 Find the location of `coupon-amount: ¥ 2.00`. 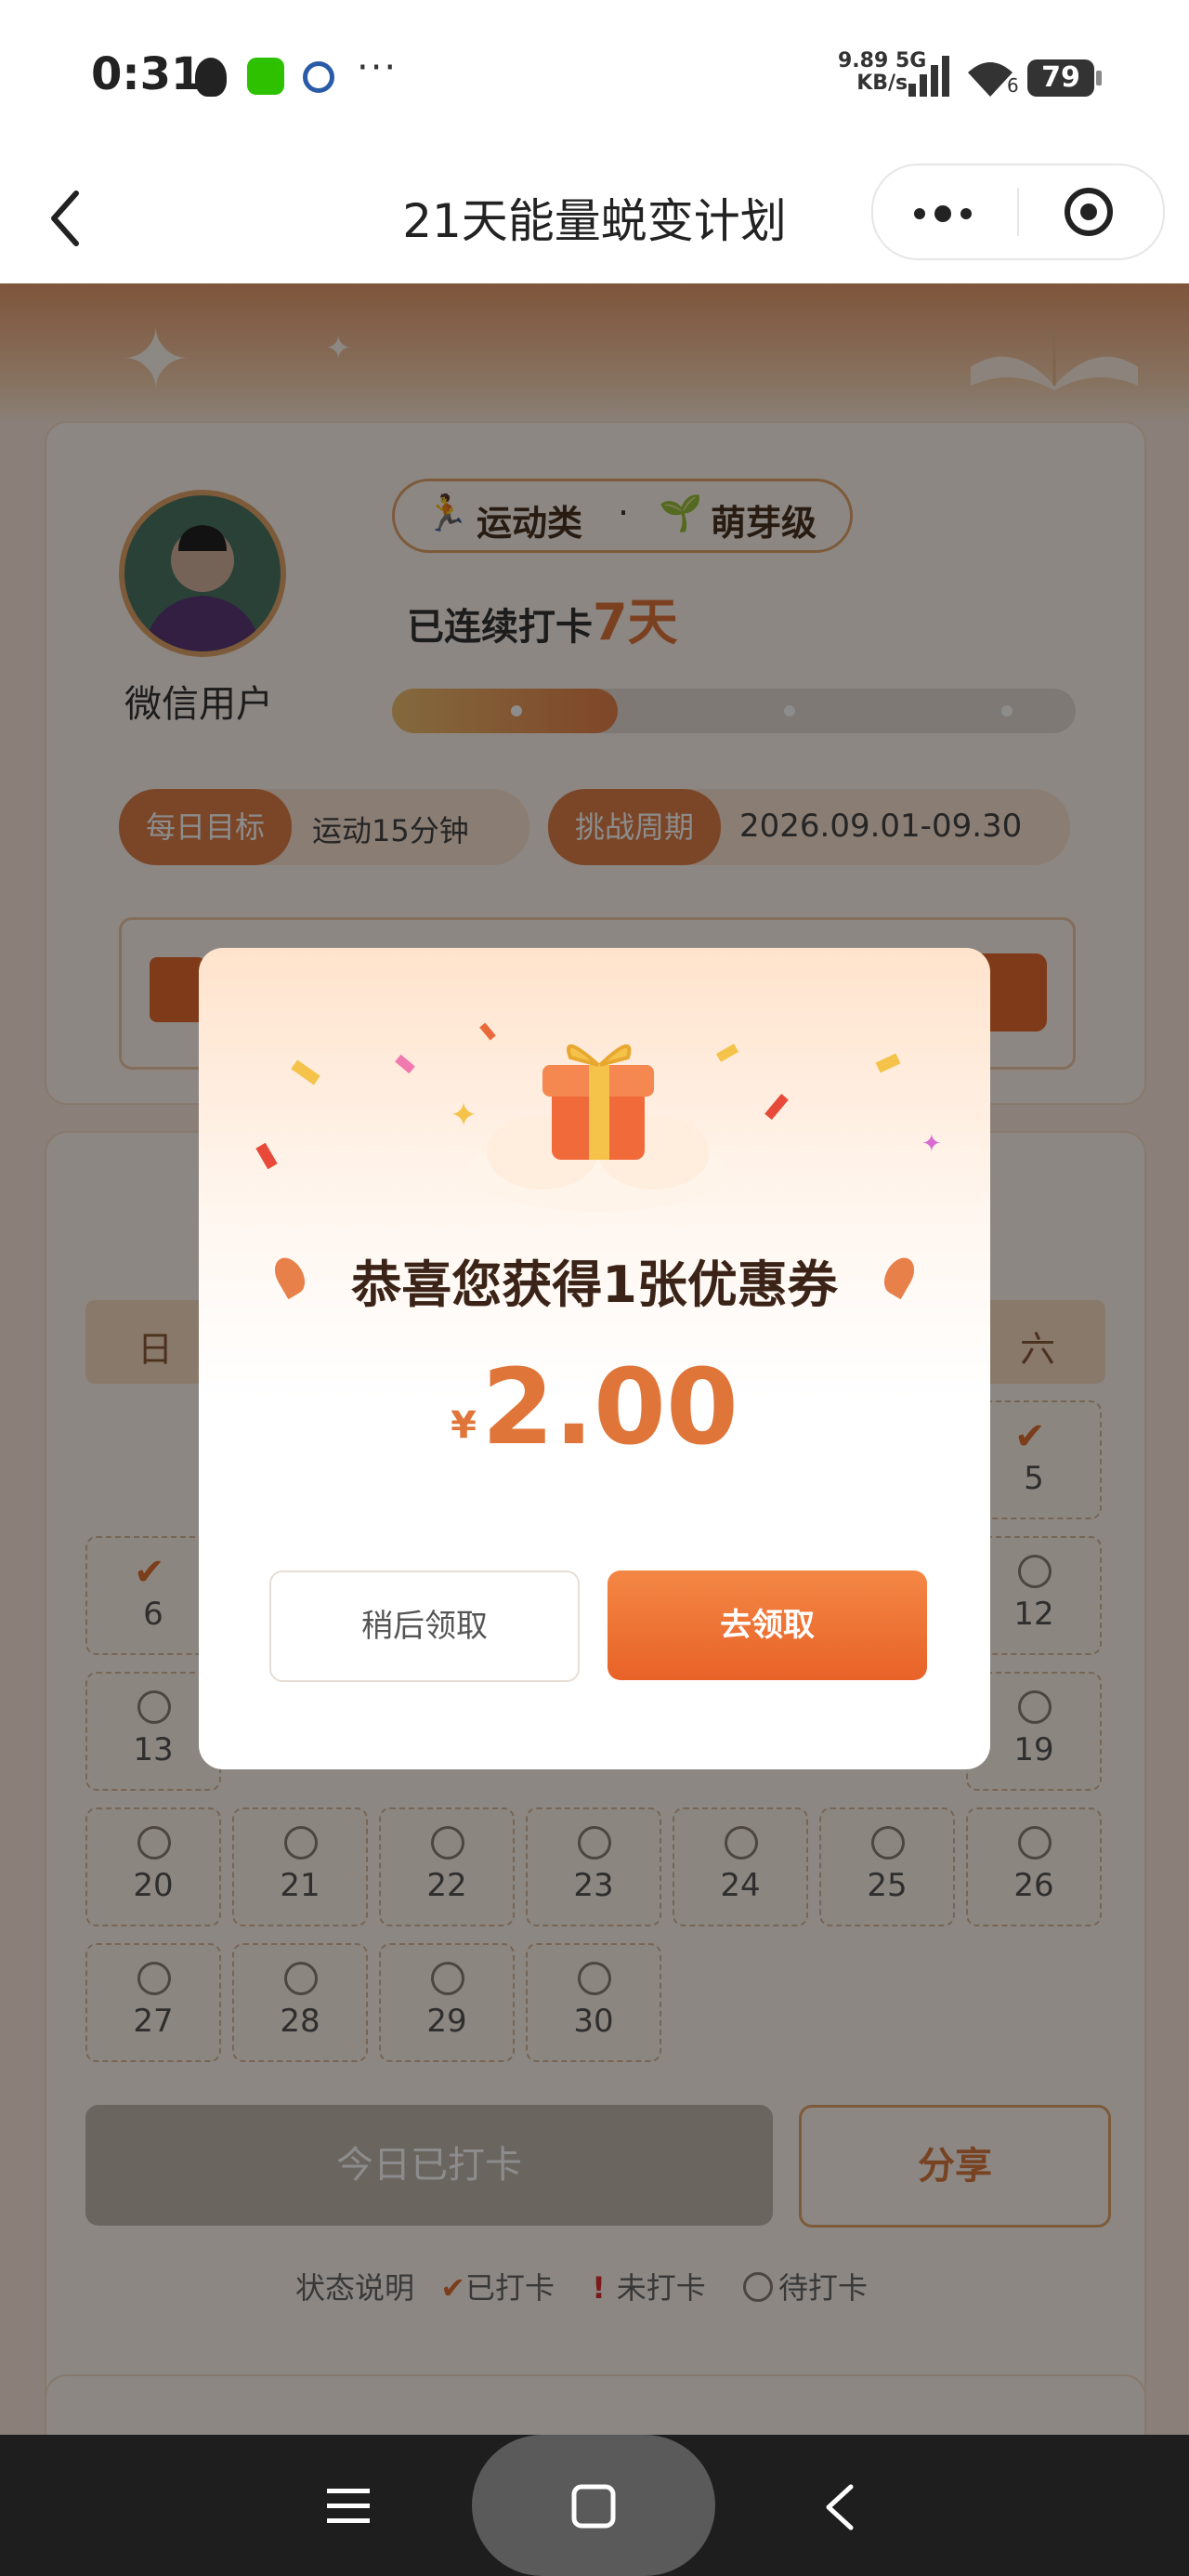

coupon-amount: ¥ 2.00 is located at coordinates (594, 1407).